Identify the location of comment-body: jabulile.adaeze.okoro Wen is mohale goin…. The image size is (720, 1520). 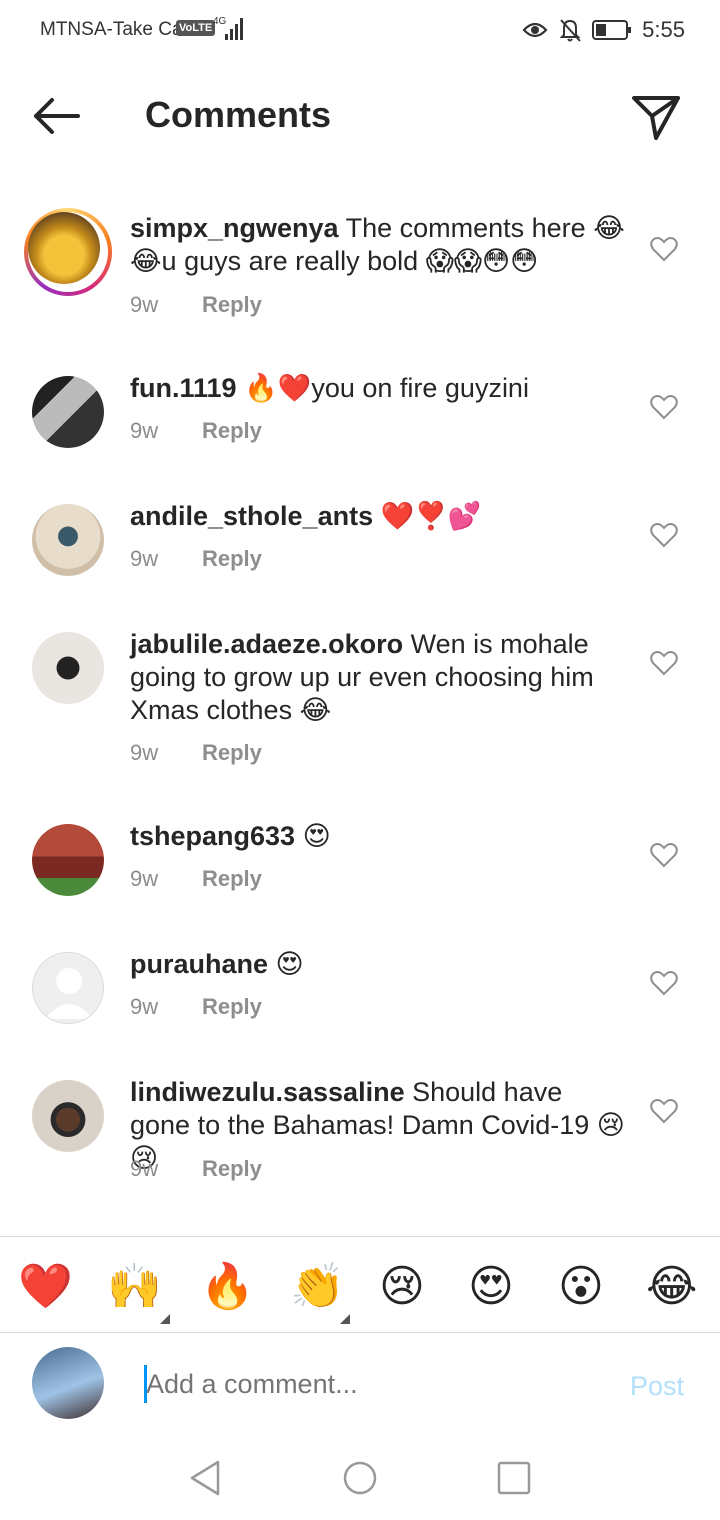
(377, 677).